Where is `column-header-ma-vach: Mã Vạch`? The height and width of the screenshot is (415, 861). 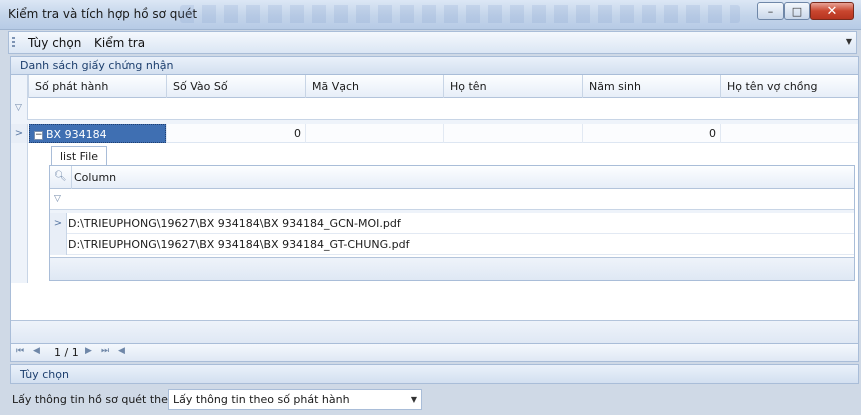
column-header-ma-vach: Mã Vạch is located at coordinates (374, 86).